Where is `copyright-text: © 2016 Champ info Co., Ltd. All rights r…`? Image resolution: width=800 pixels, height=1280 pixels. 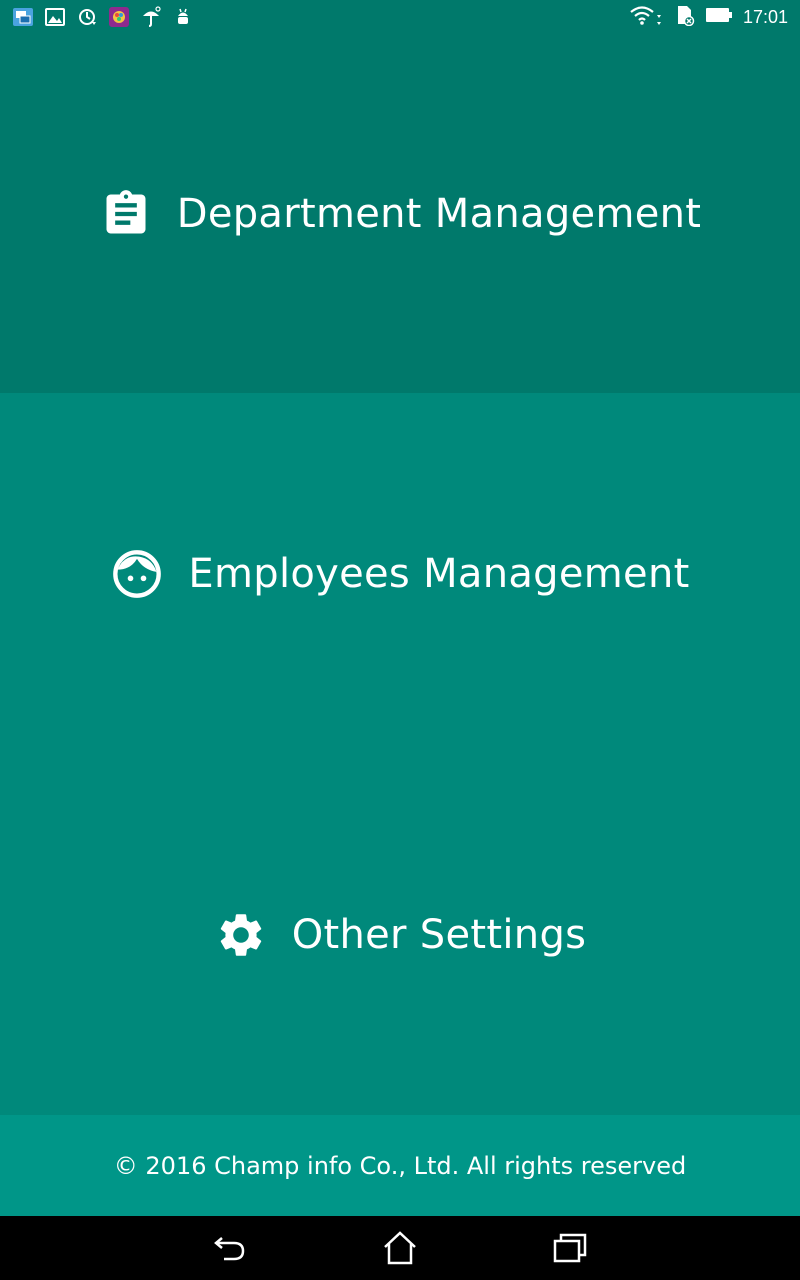
copyright-text: © 2016 Champ info Co., Ltd. All rights r… is located at coordinates (400, 1165).